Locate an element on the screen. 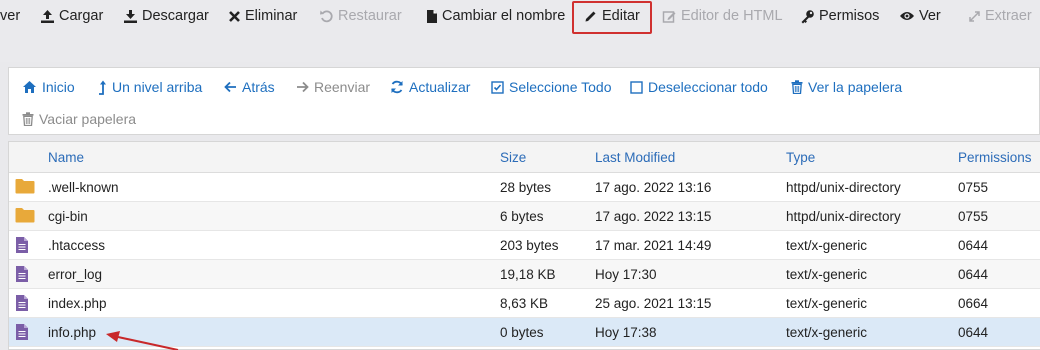 The image size is (1040, 350). select-all-label: Seleccione Todo is located at coordinates (560, 87).